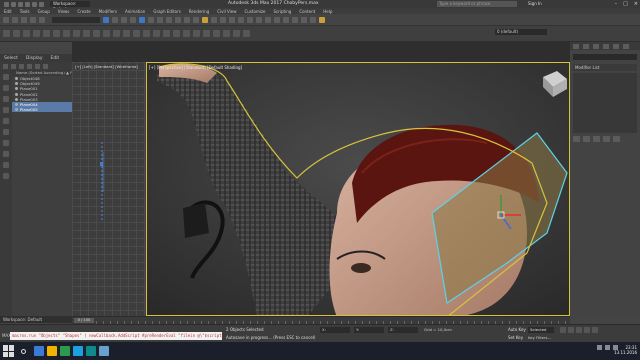 Image resolution: width=640 pixels, height=360 pixels. I want to click on space-warps-filter-icon, so click(6, 154).